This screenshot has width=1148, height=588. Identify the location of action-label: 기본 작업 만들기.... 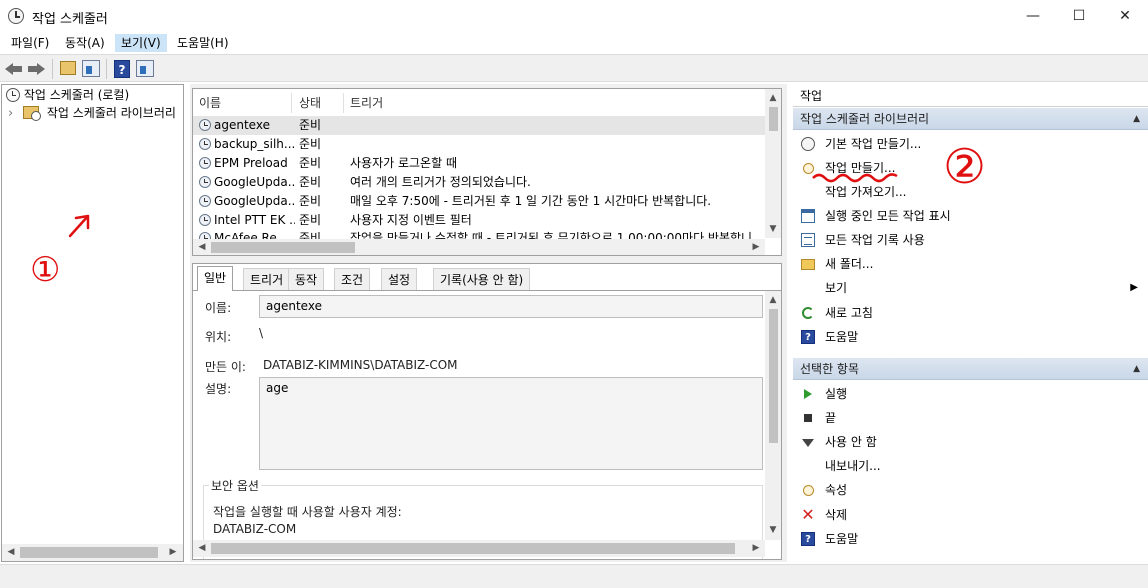
(873, 144).